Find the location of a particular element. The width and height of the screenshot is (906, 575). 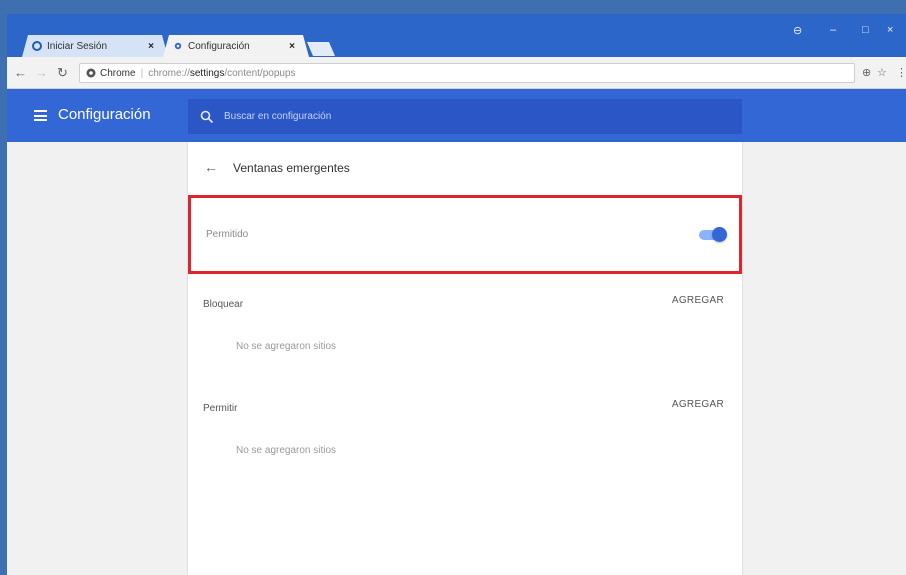

allow-add-button: AGREGAR is located at coordinates (698, 404).